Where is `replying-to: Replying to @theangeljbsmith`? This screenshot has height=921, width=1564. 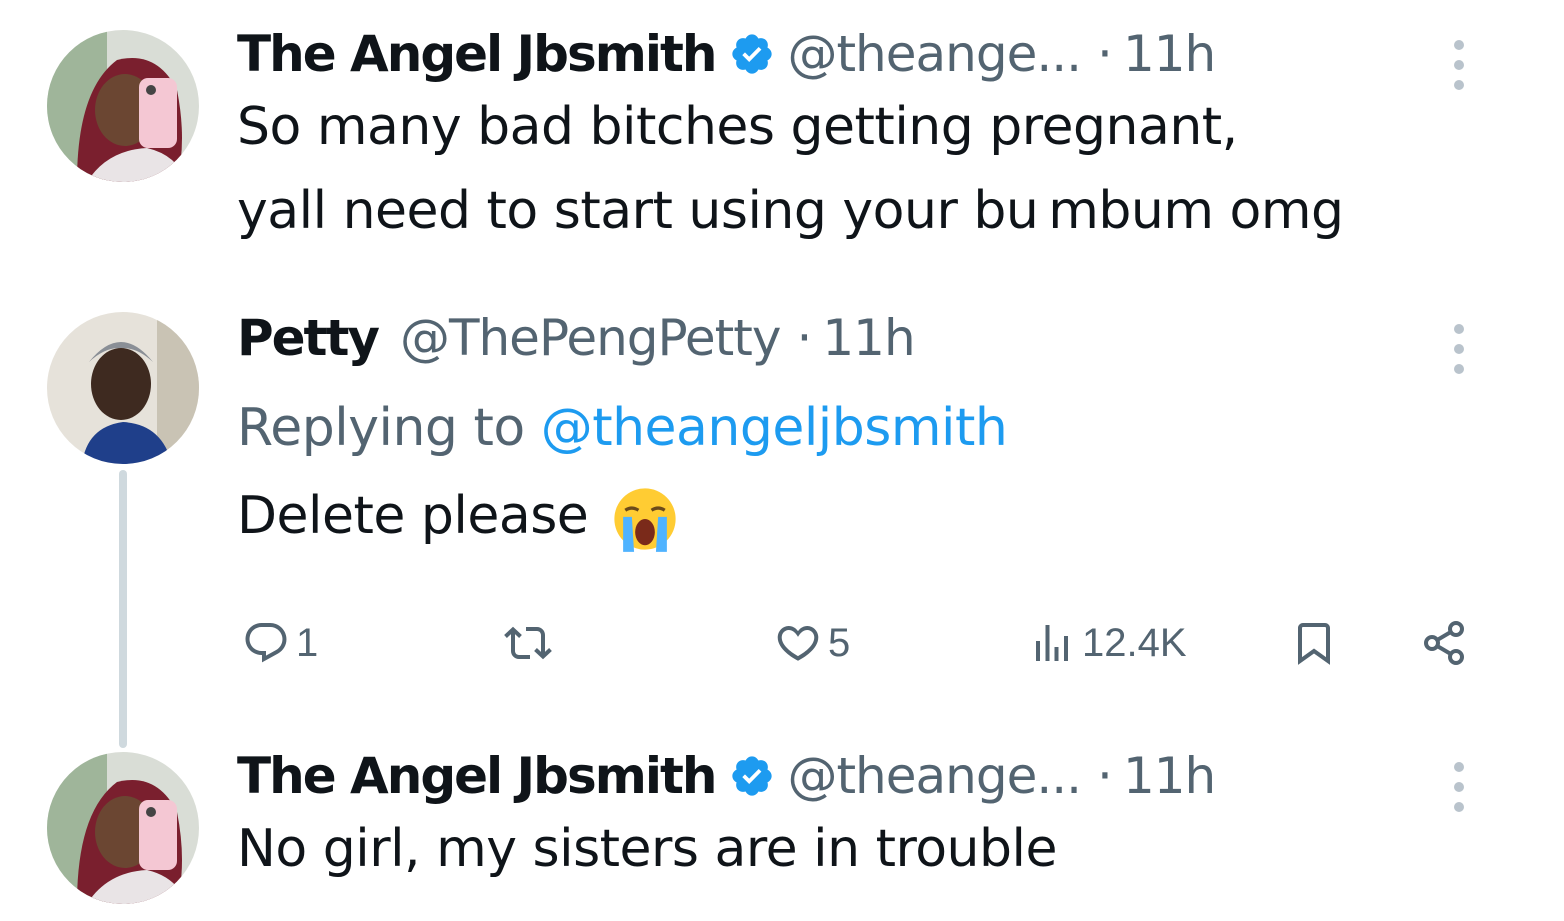
replying-to: Replying to @theangeljbsmith is located at coordinates (880, 428).